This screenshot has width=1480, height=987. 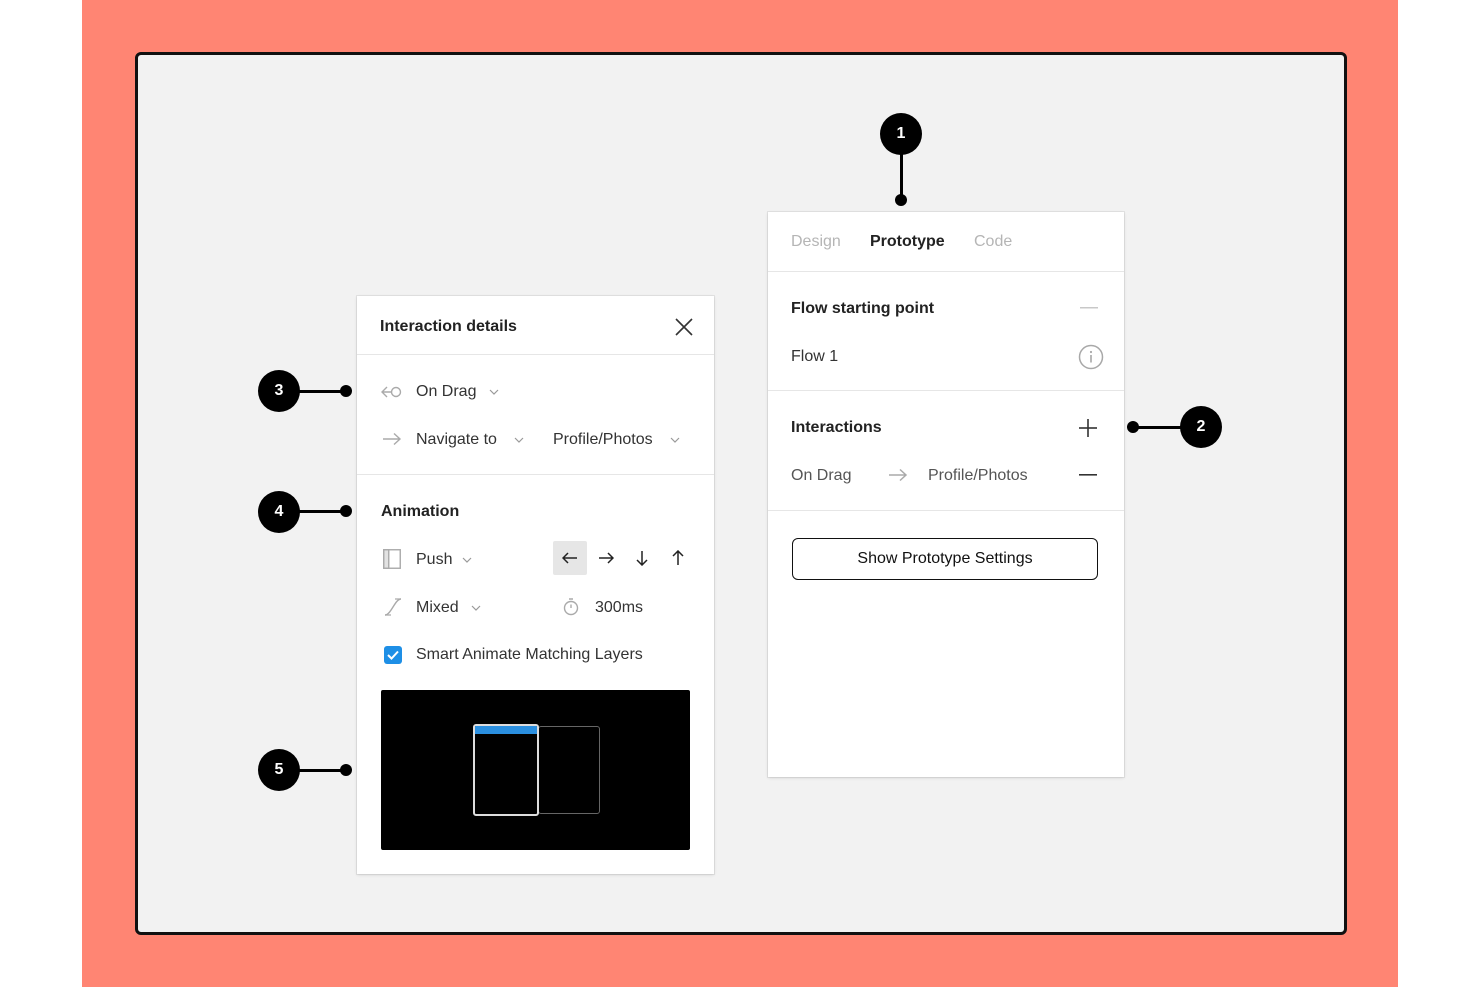 What do you see at coordinates (684, 327) in the screenshot?
I see `close-icon` at bounding box center [684, 327].